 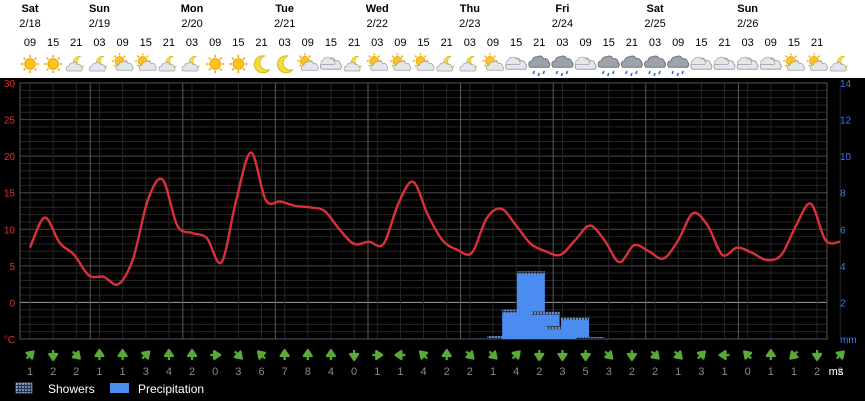 What do you see at coordinates (846, 157) in the screenshot?
I see `precip-tick-label: 10` at bounding box center [846, 157].